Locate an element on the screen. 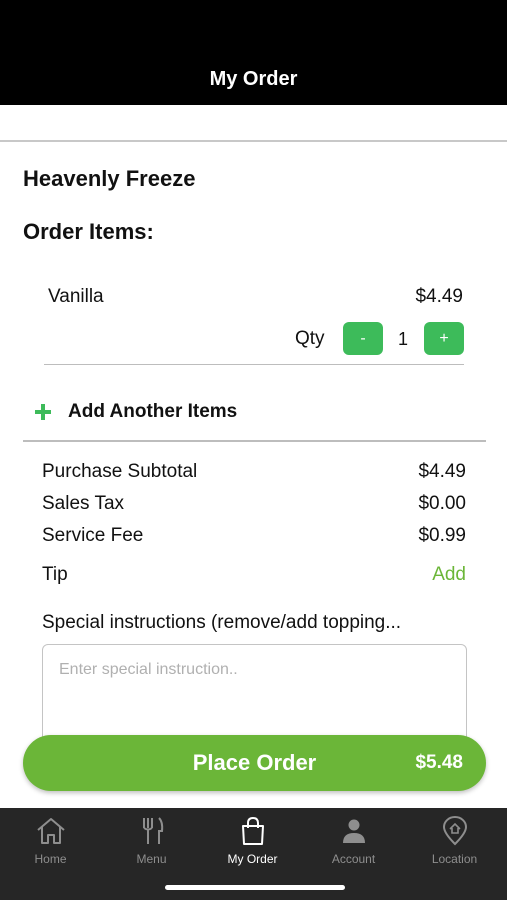 The image size is (507, 900). tab-label: Home is located at coordinates (50, 859).